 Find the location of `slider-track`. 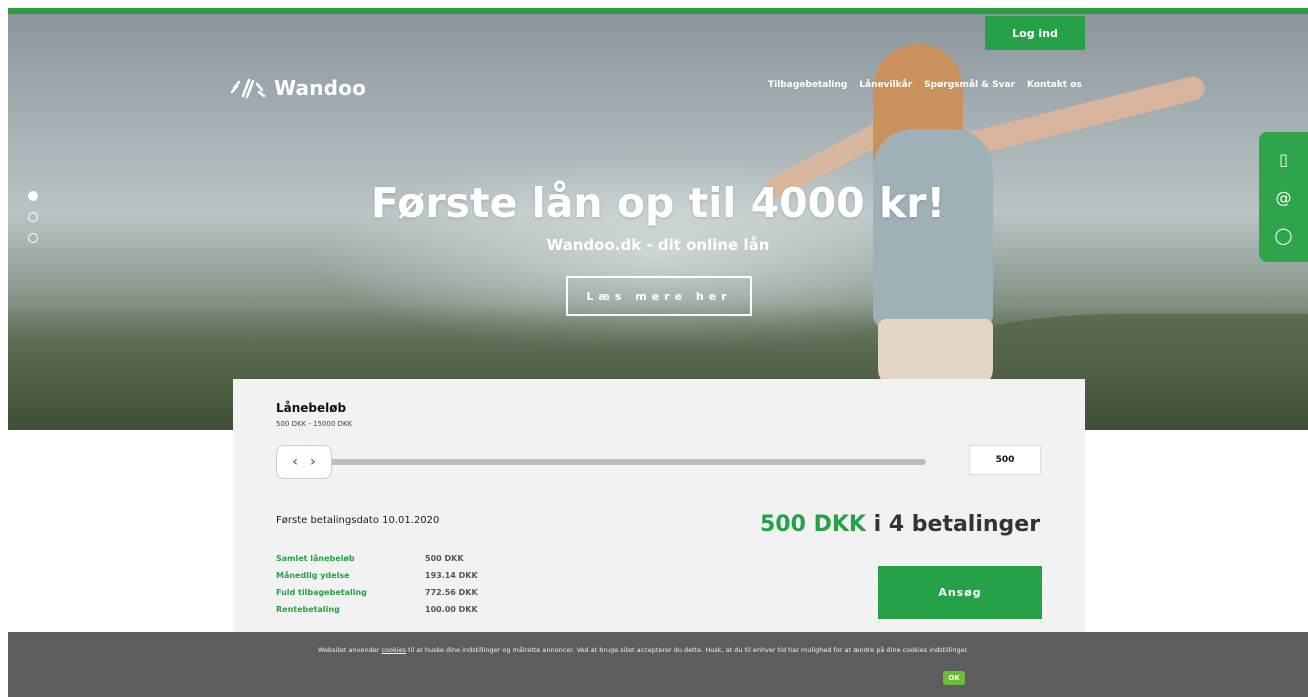

slider-track is located at coordinates (616, 462).